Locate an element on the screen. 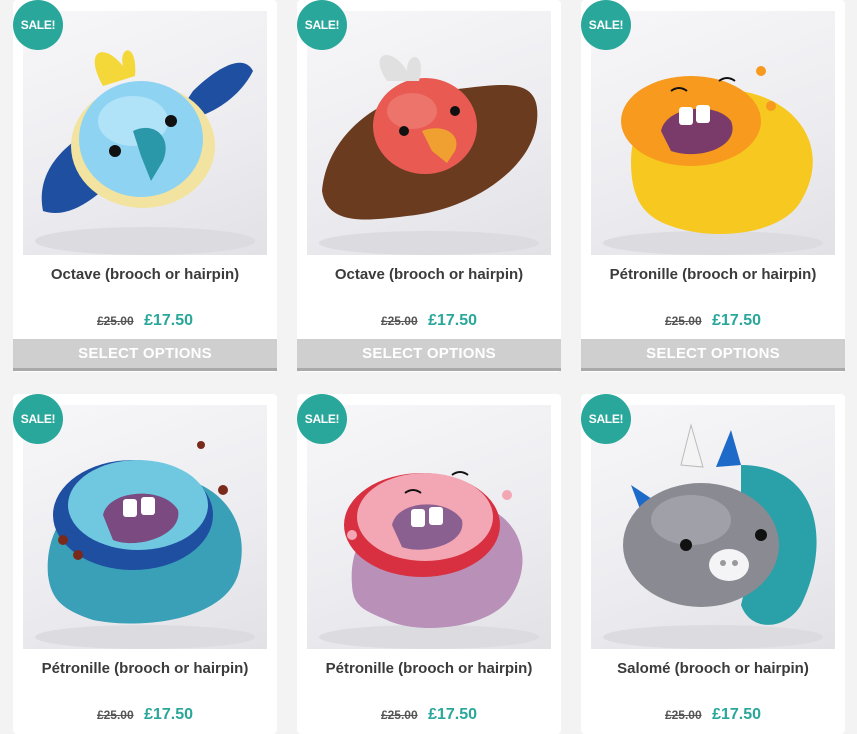 The height and width of the screenshot is (734, 857). product-title: Salomé (brooch or hairpin) is located at coordinates (713, 668).